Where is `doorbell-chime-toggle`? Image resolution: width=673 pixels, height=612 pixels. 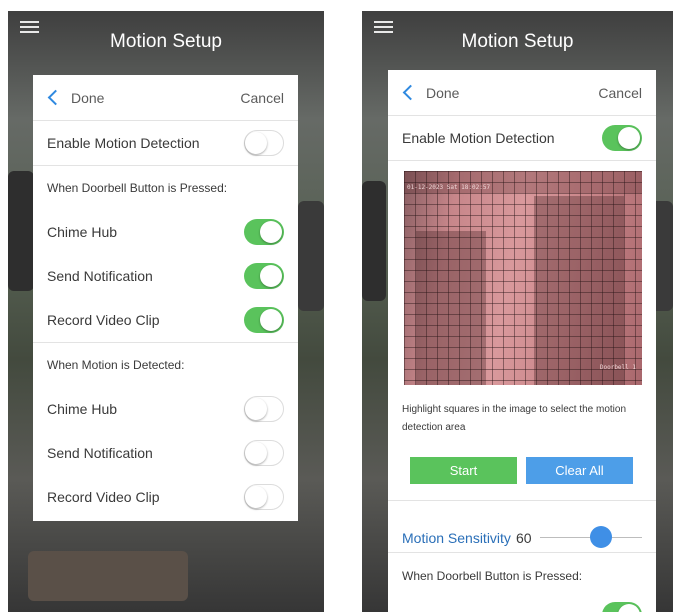 doorbell-chime-toggle is located at coordinates (264, 232).